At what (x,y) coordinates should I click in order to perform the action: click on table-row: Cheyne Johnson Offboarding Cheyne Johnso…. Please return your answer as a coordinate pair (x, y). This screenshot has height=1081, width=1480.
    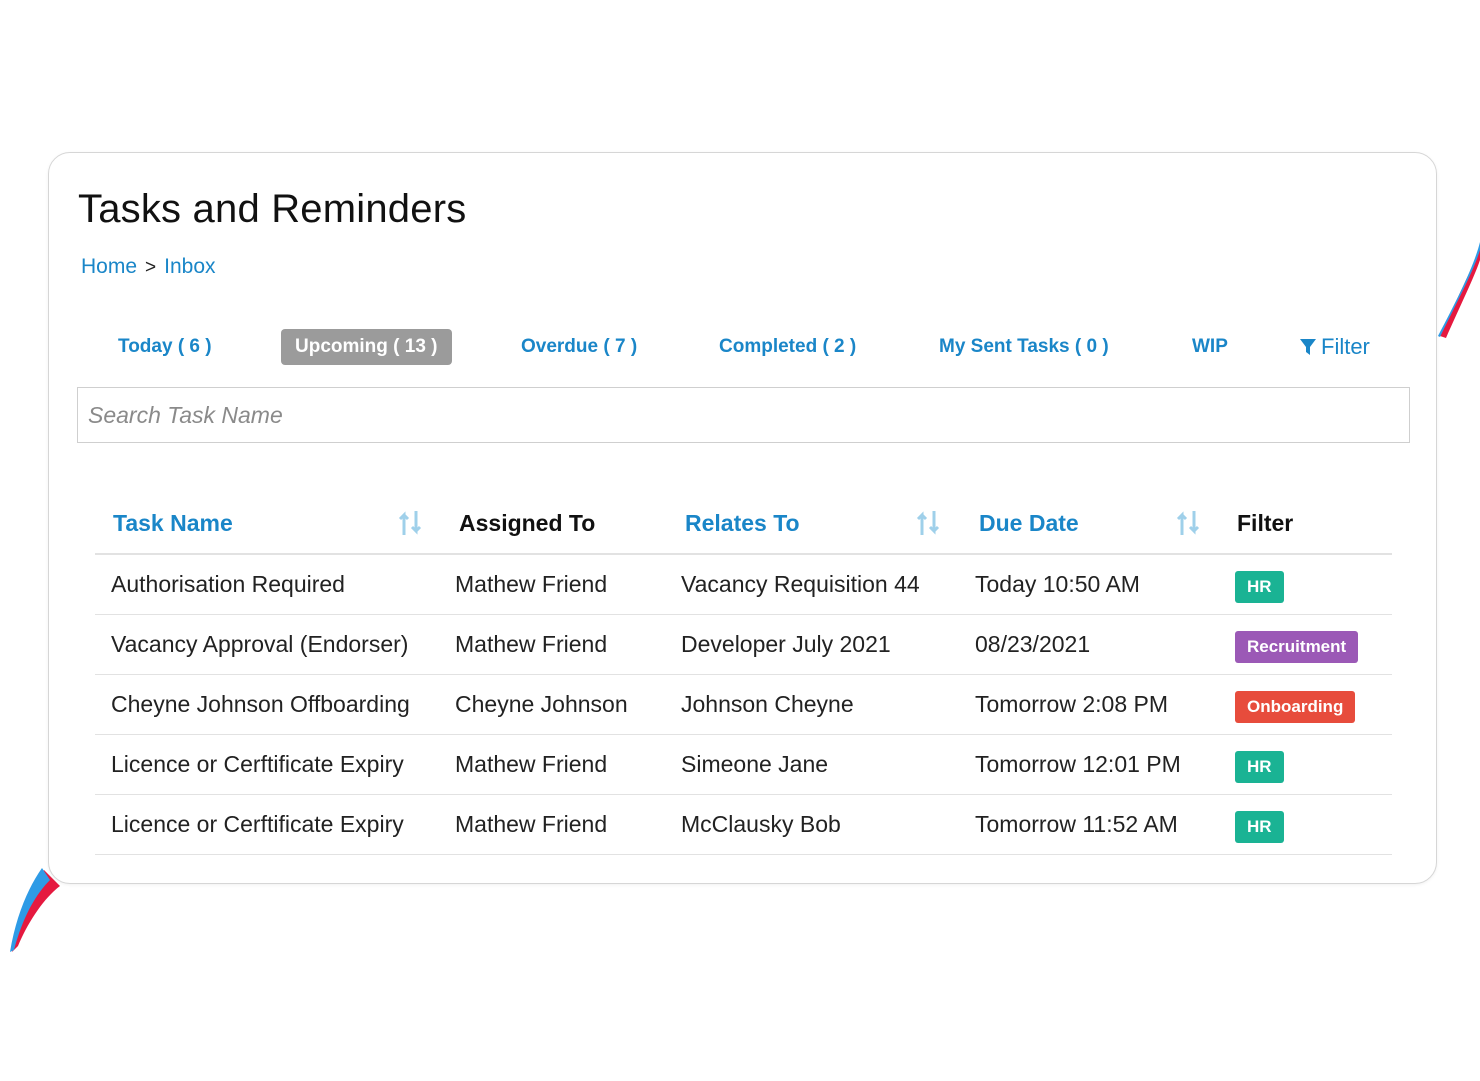
    Looking at the image, I should click on (743, 704).